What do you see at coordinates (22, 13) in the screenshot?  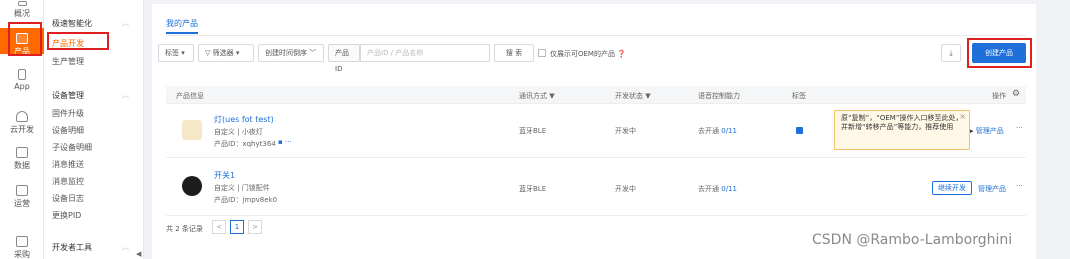 I see `rail-item-label: 概况` at bounding box center [22, 13].